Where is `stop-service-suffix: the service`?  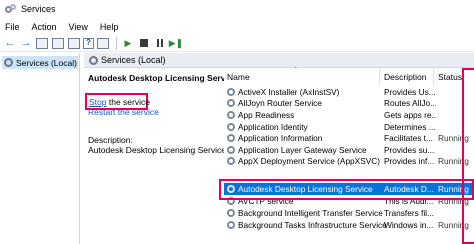
stop-service-suffix: the service is located at coordinates (128, 101).